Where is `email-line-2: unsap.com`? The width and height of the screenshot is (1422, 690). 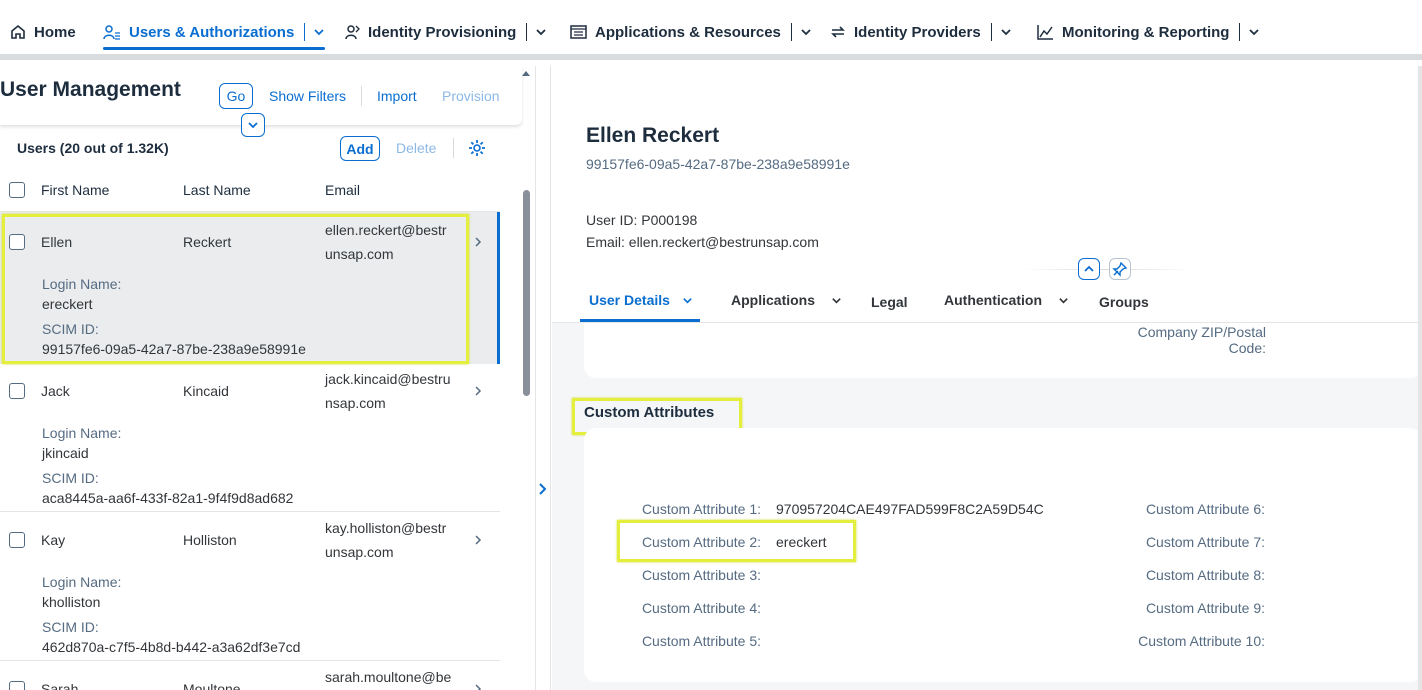 email-line-2: unsap.com is located at coordinates (359, 552).